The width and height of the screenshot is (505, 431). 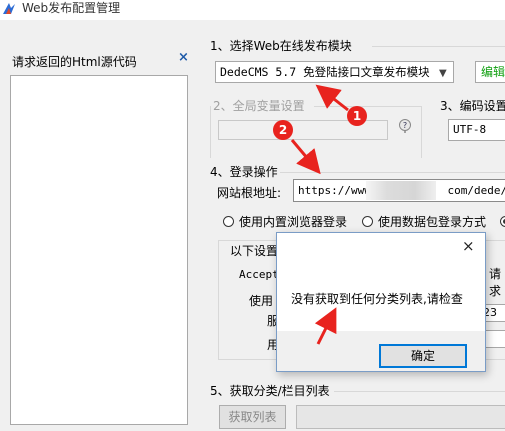 What do you see at coordinates (319, 214) in the screenshot?
I see `annotation-layer` at bounding box center [319, 214].